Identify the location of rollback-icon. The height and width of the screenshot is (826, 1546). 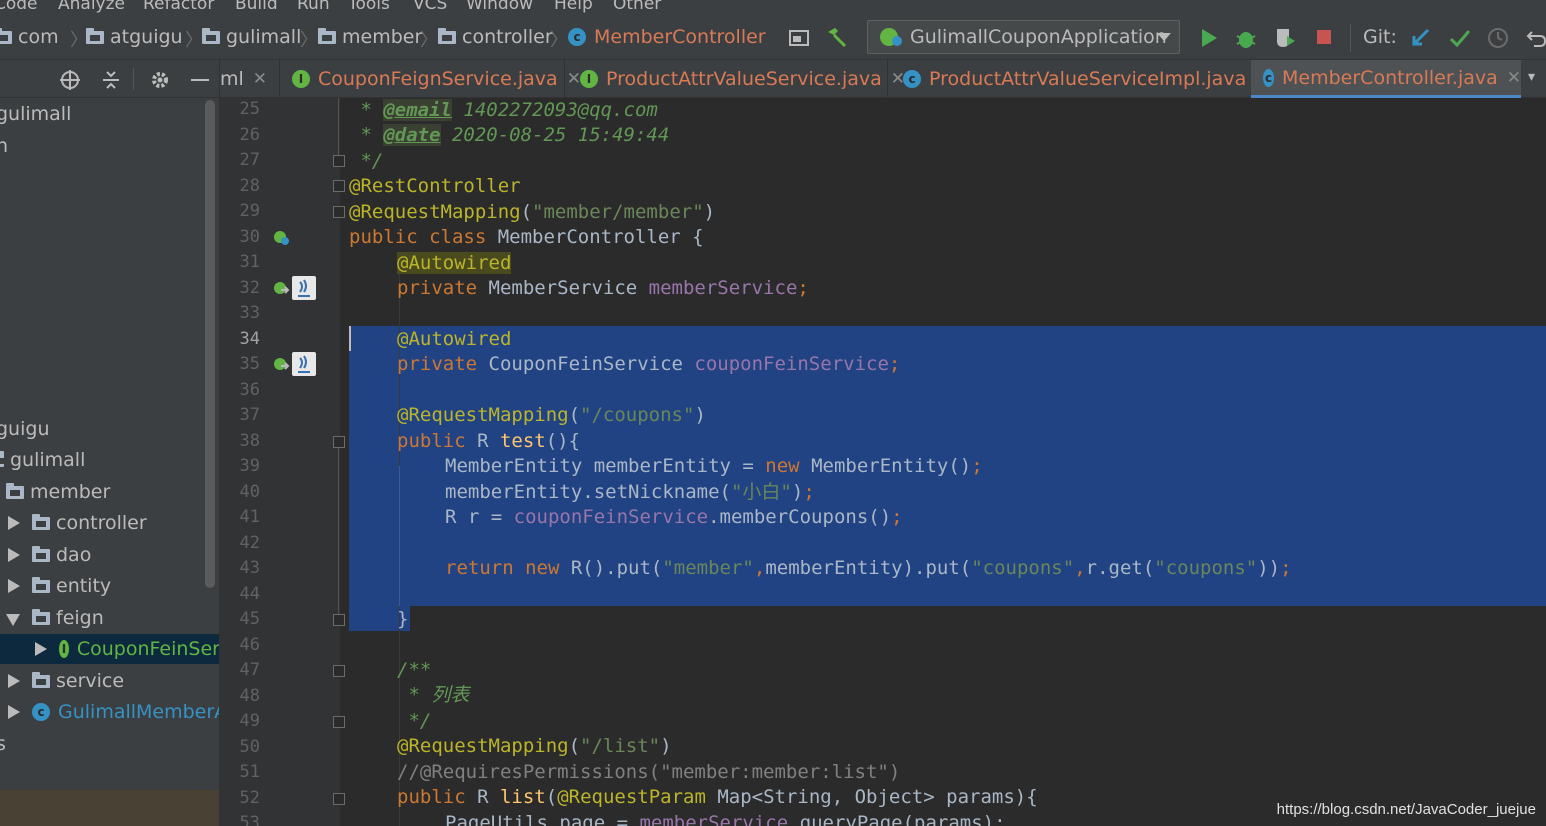
(1535, 38).